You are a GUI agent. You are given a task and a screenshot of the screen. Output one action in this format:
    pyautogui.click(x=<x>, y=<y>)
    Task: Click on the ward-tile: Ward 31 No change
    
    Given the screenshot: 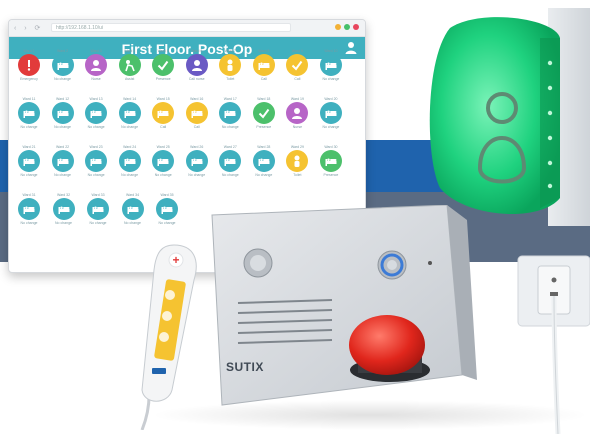 What is the action you would take?
    pyautogui.click(x=29, y=216)
    